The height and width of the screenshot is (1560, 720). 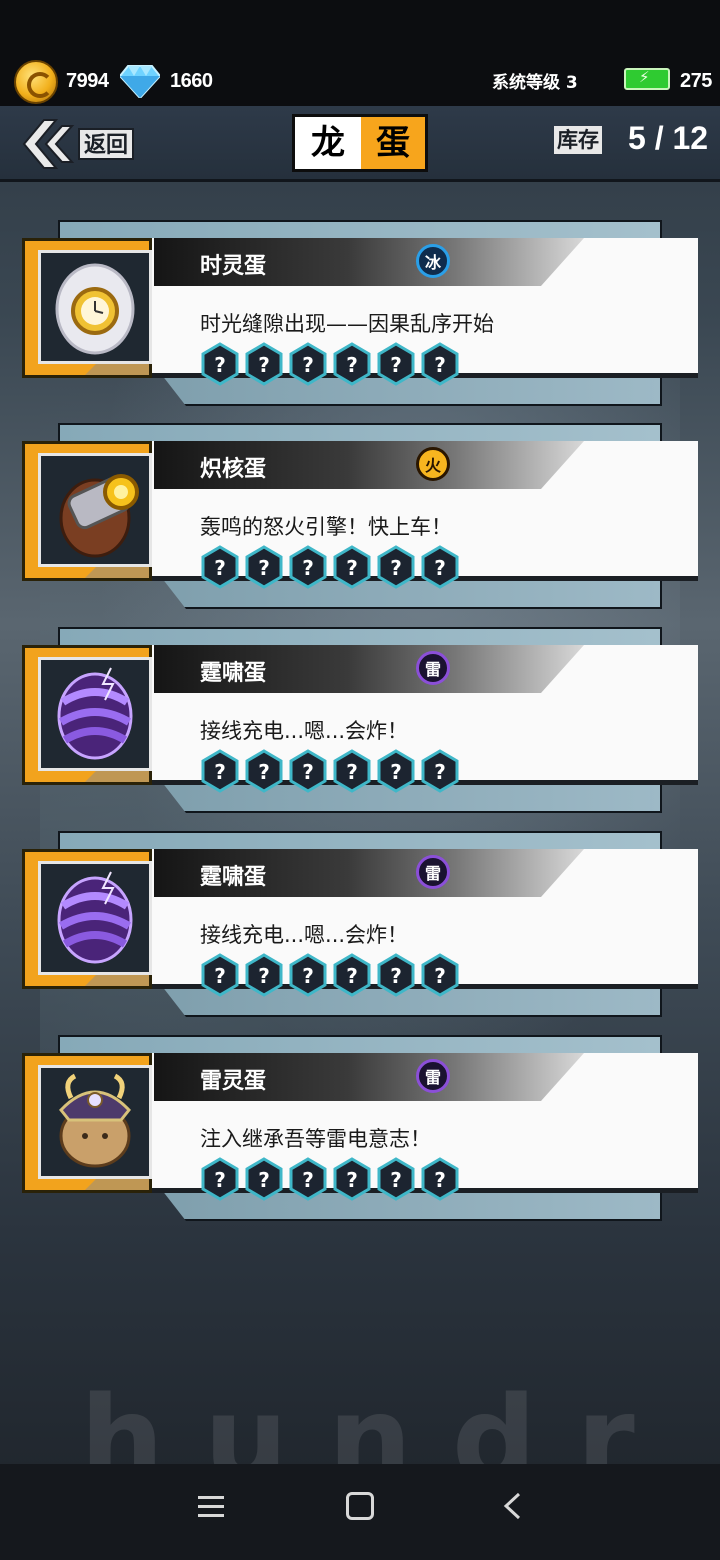 What do you see at coordinates (211, 1507) in the screenshot?
I see `menu-icon` at bounding box center [211, 1507].